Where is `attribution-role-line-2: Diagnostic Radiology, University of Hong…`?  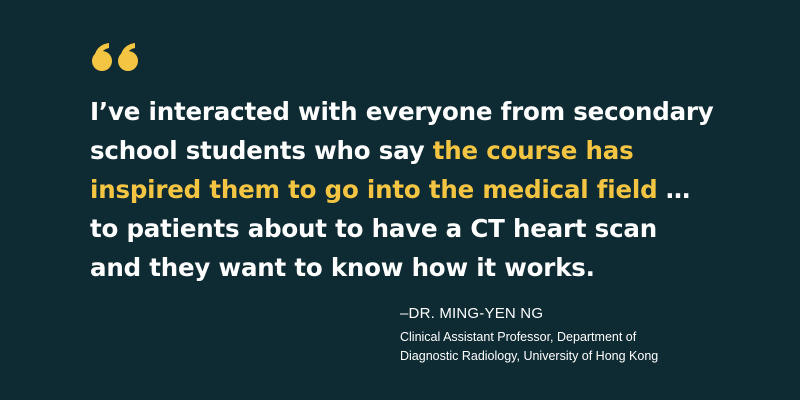
attribution-role-line-2: Diagnostic Radiology, University of Hong… is located at coordinates (529, 356).